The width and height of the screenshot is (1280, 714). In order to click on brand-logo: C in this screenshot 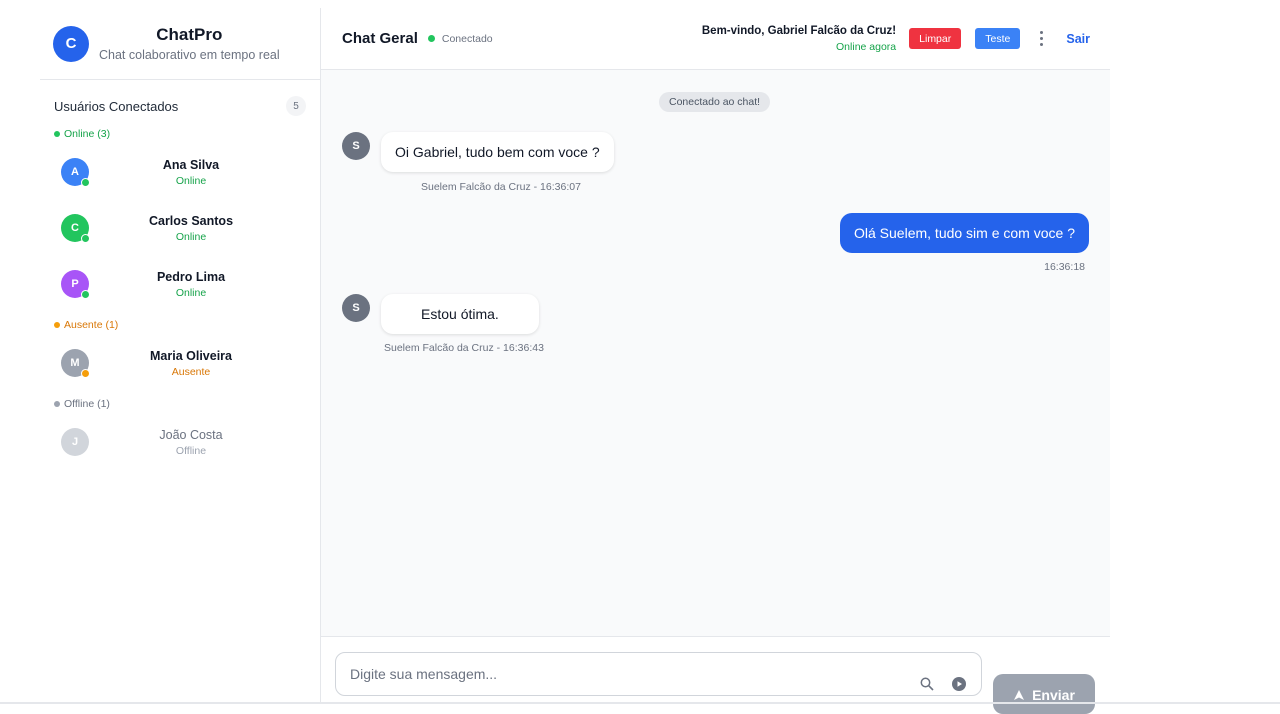, I will do `click(71, 43)`.